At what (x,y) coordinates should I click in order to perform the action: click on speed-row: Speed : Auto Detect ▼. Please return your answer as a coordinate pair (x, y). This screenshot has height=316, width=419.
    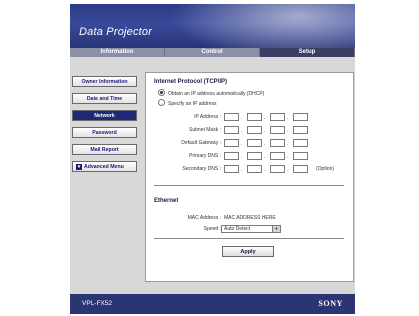
    Looking at the image, I should click on (249, 229).